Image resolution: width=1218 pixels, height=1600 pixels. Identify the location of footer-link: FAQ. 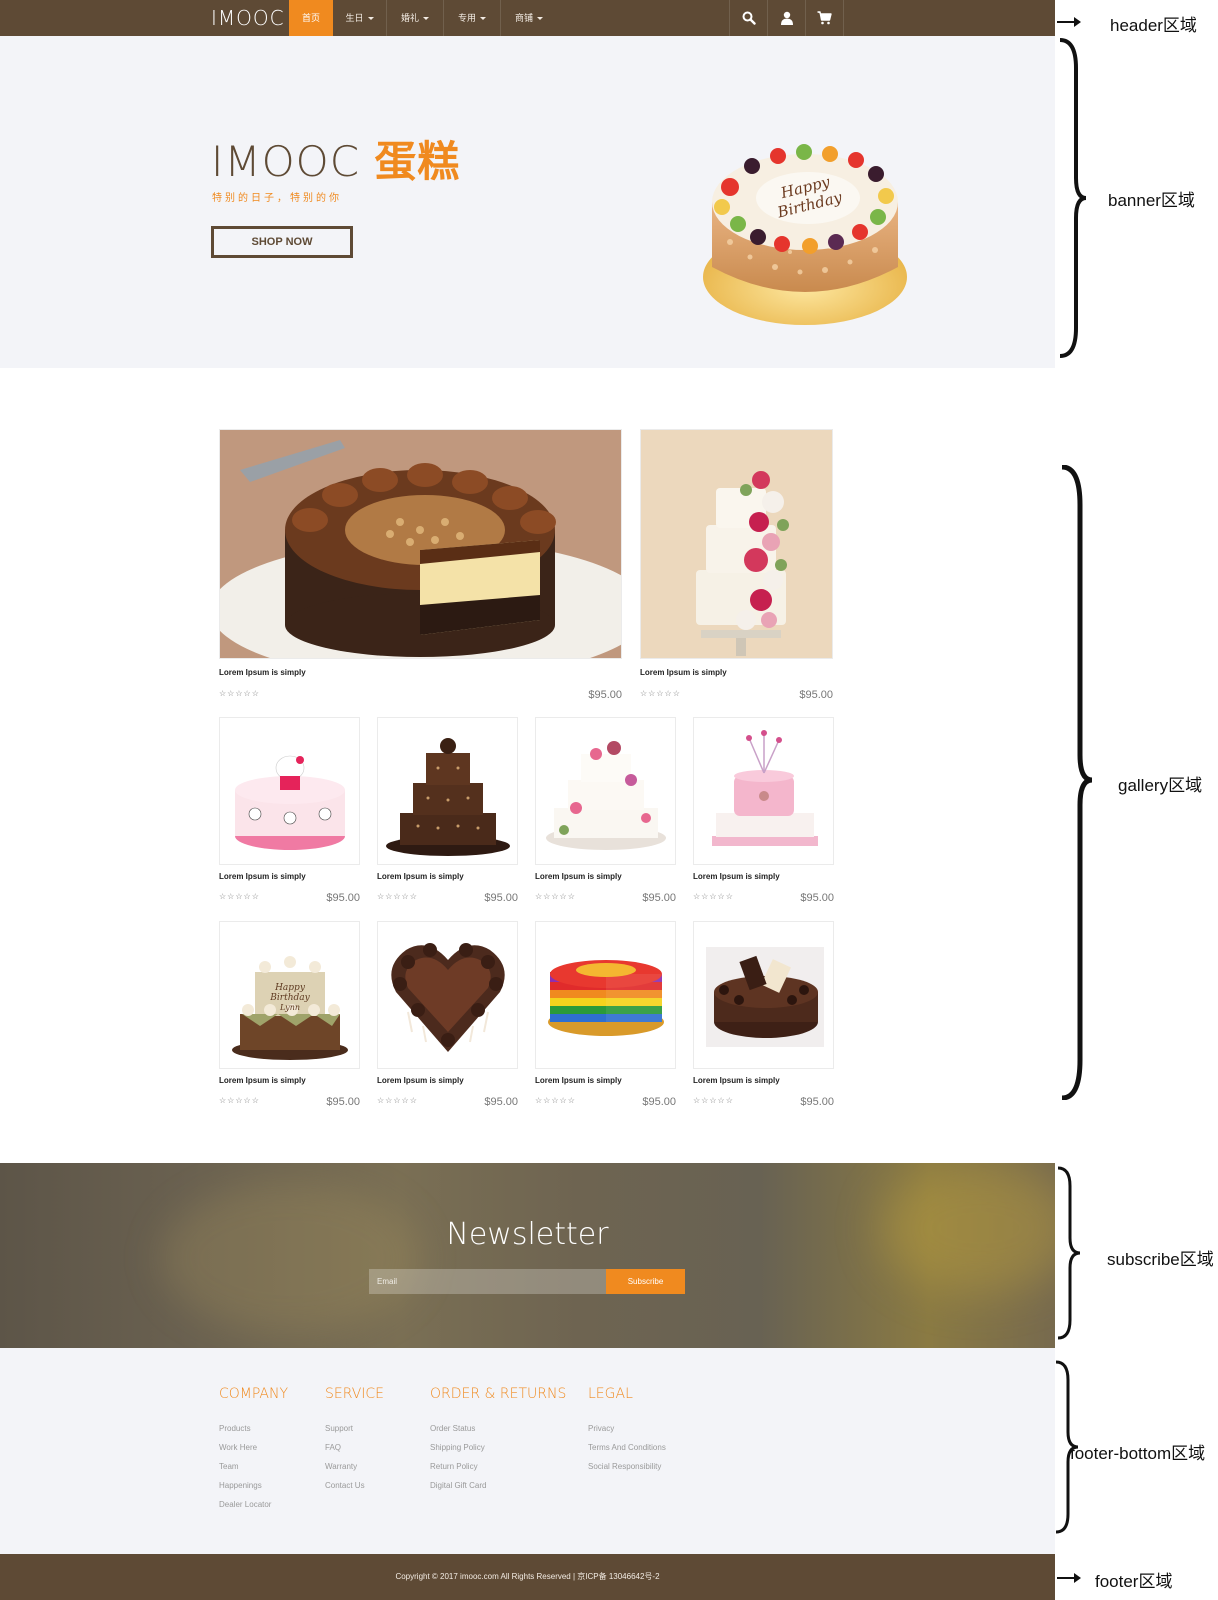
(333, 1447).